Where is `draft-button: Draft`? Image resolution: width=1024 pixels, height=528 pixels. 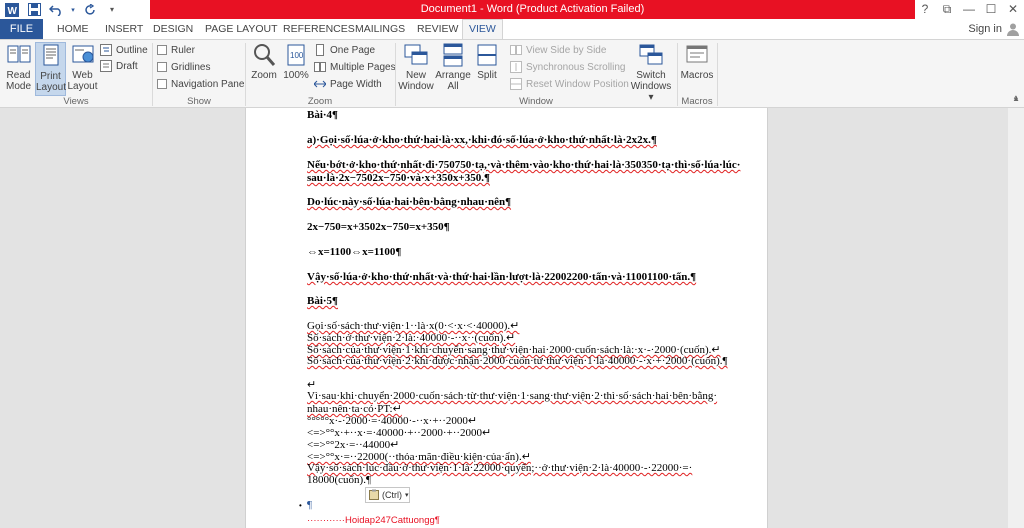
draft-button: Draft is located at coordinates (119, 66).